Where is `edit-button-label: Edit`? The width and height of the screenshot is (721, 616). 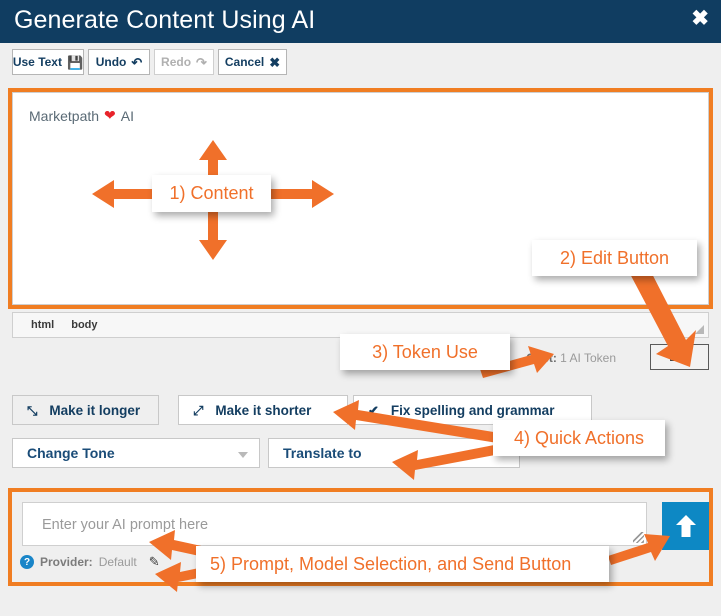 edit-button-label: Edit is located at coordinates (679, 357).